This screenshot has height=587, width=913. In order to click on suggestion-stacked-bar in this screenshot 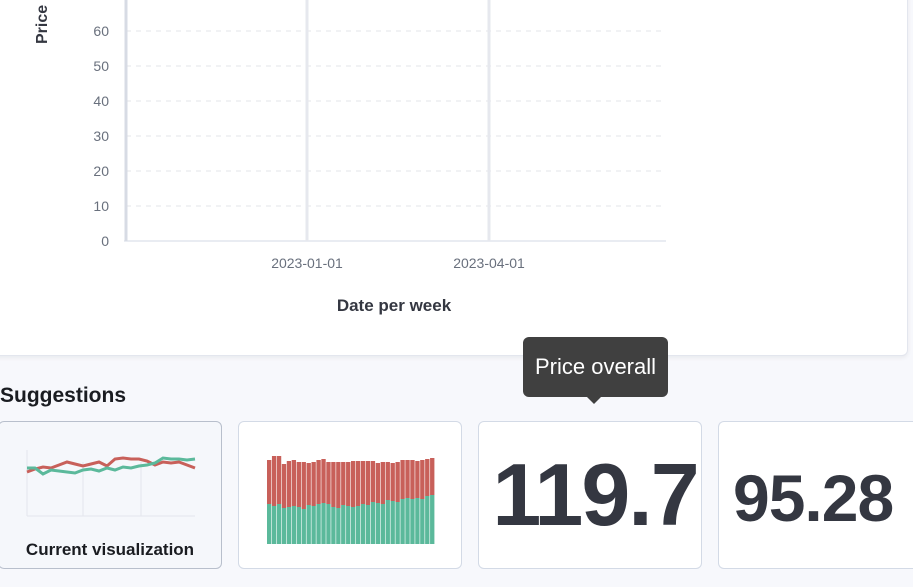, I will do `click(350, 495)`.